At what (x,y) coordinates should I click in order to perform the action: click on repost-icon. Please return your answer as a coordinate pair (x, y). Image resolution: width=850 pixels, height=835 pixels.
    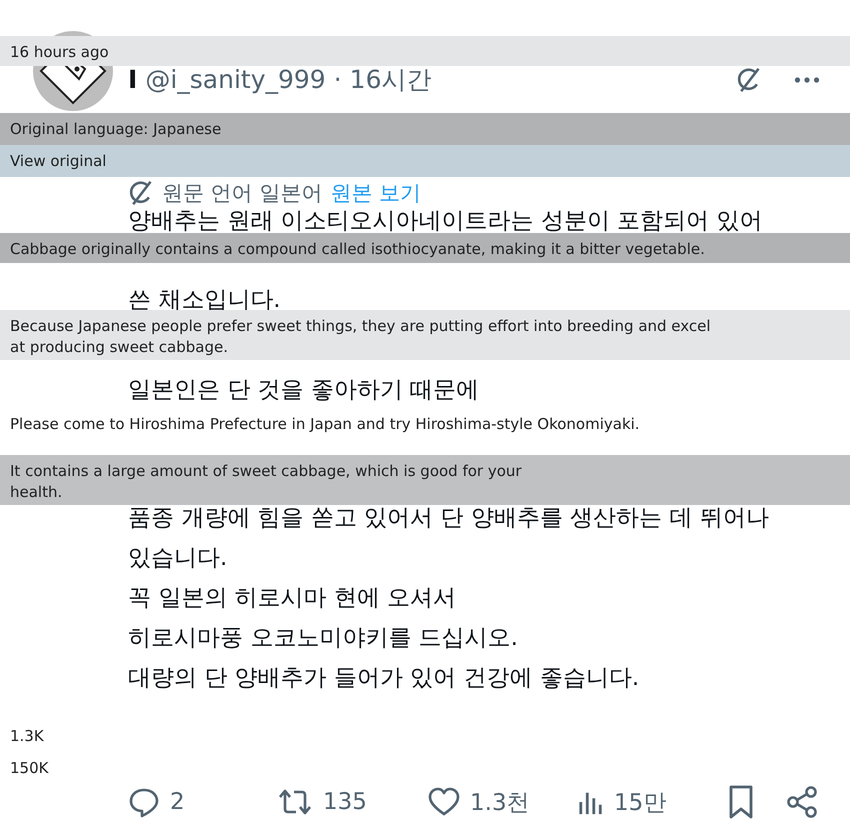
    Looking at the image, I should click on (295, 802).